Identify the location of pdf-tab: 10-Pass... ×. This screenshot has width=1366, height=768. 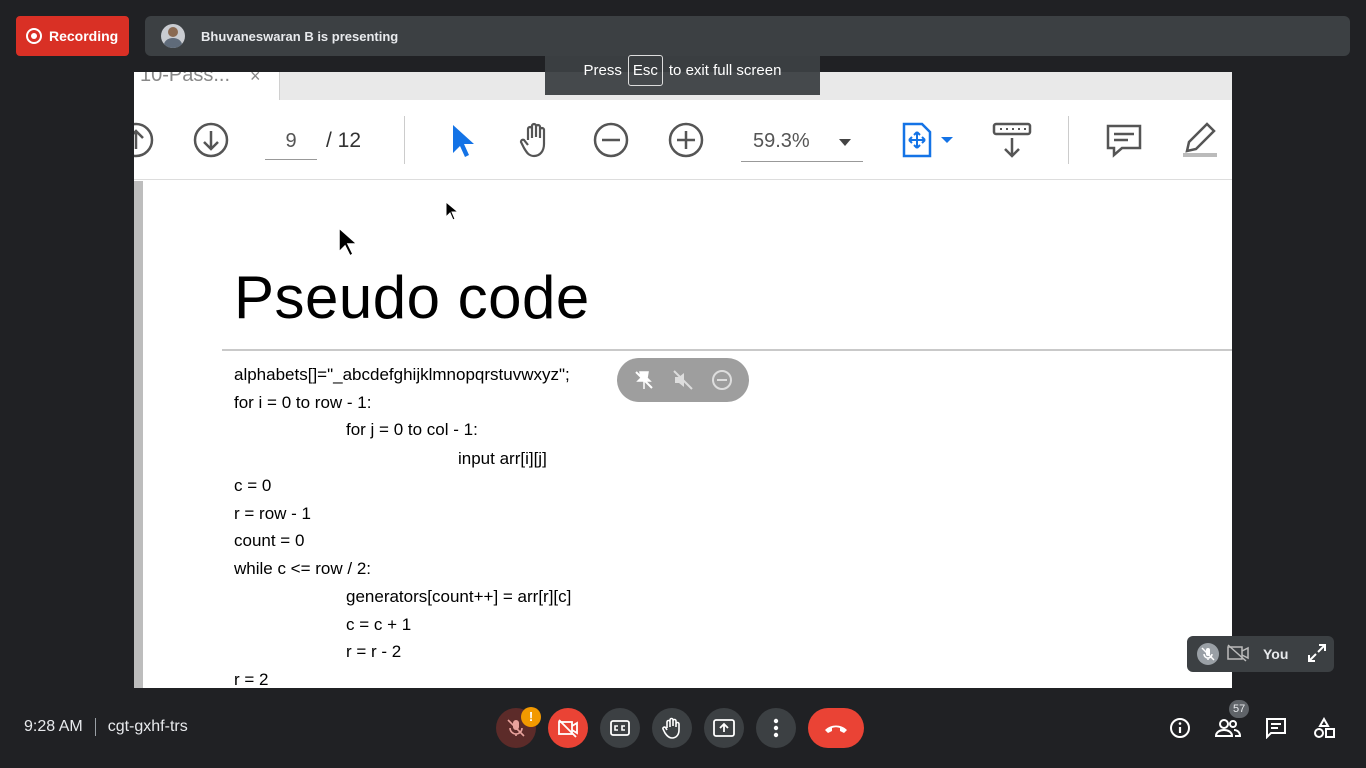
(207, 86).